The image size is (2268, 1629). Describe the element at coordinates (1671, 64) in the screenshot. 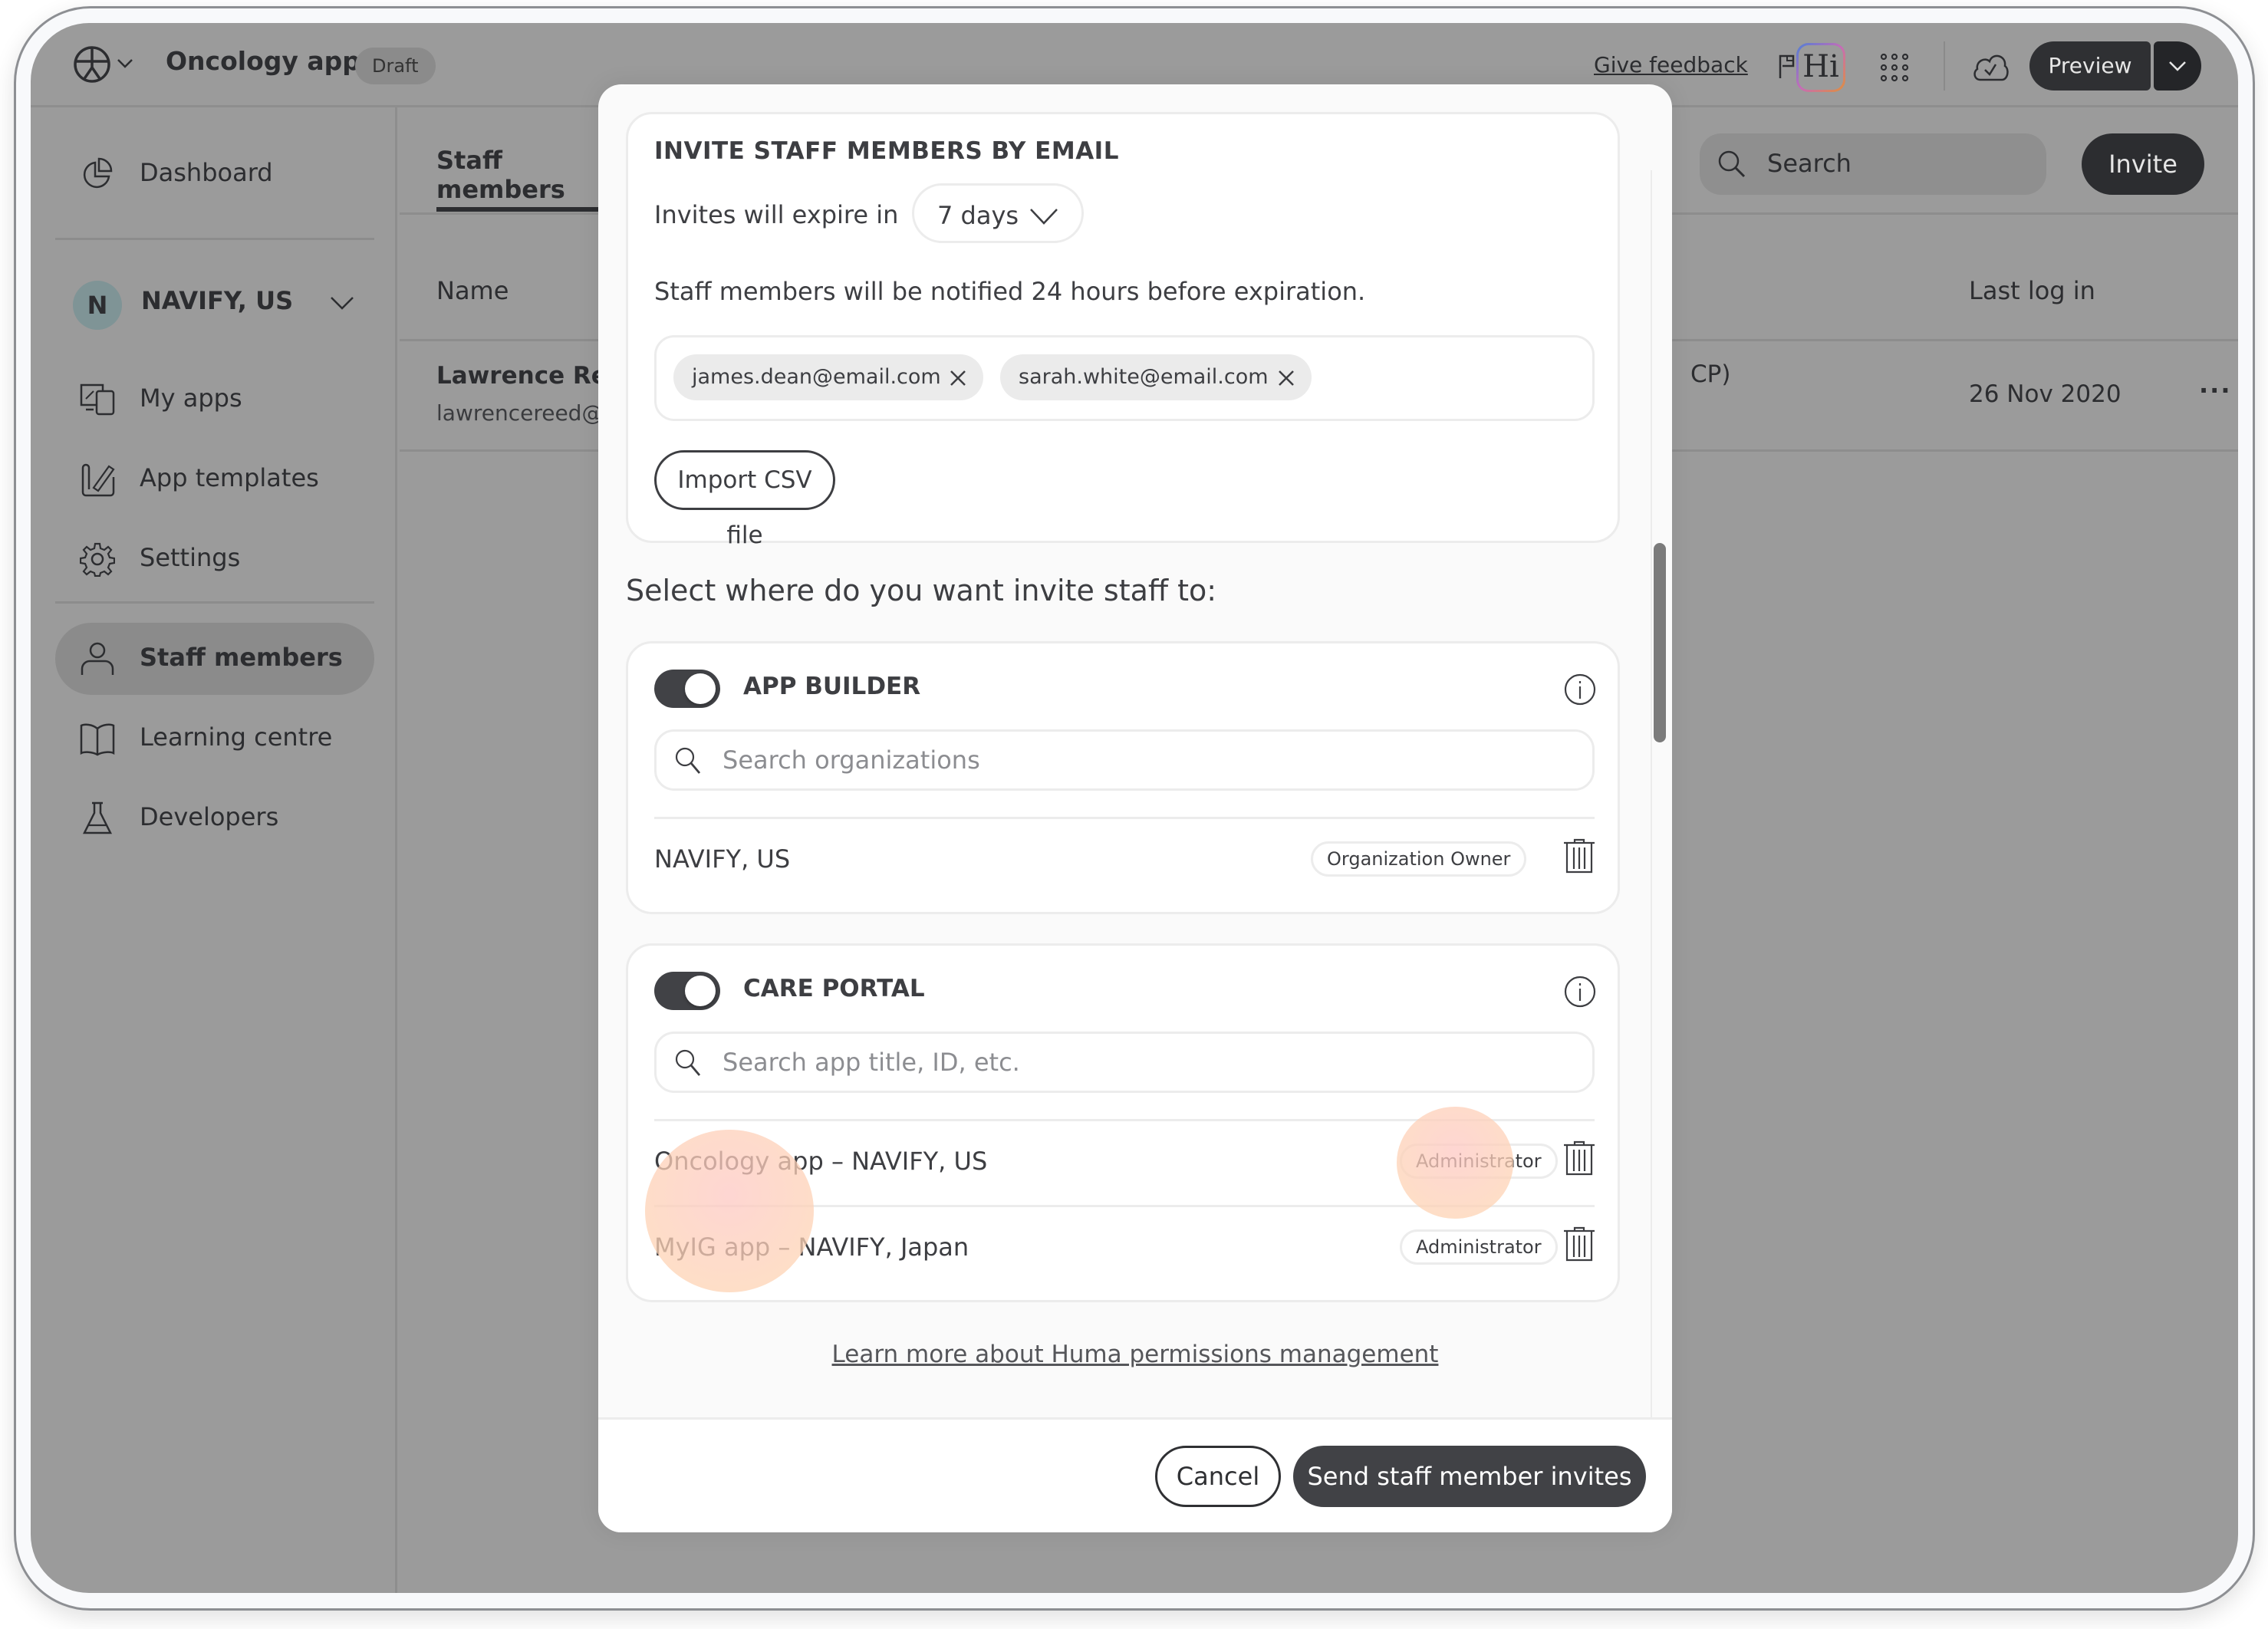

I see `give-feedback-link: Give feedback` at that location.